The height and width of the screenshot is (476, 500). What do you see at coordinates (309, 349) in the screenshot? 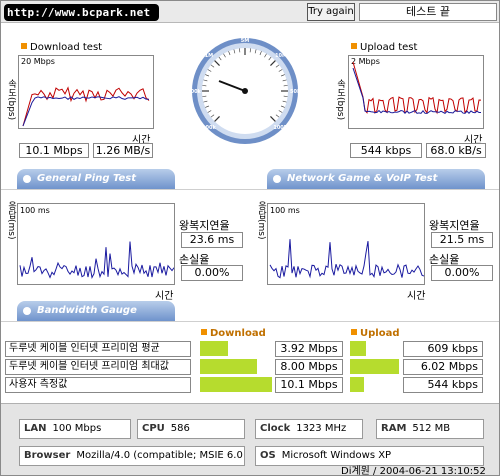
I see `download-row-value: 3.92 Mbps` at bounding box center [309, 349].